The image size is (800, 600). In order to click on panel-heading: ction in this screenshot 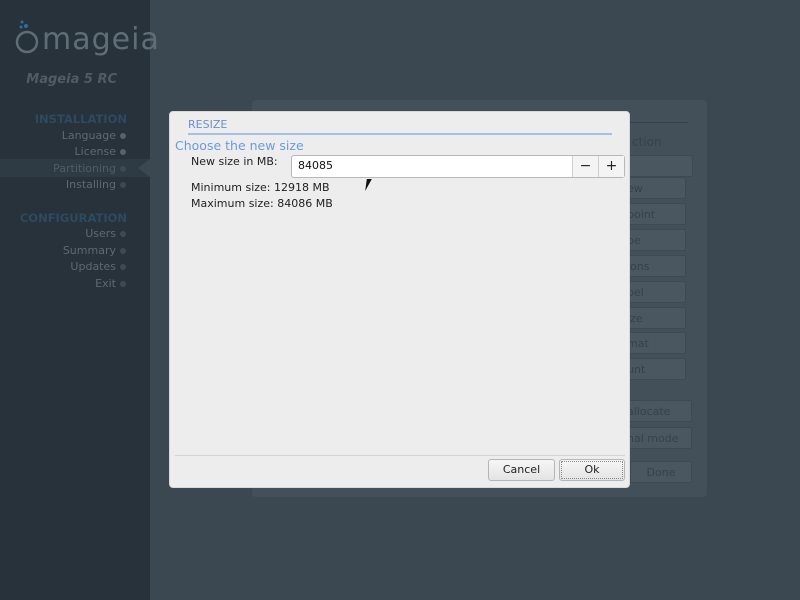, I will do `click(647, 142)`.